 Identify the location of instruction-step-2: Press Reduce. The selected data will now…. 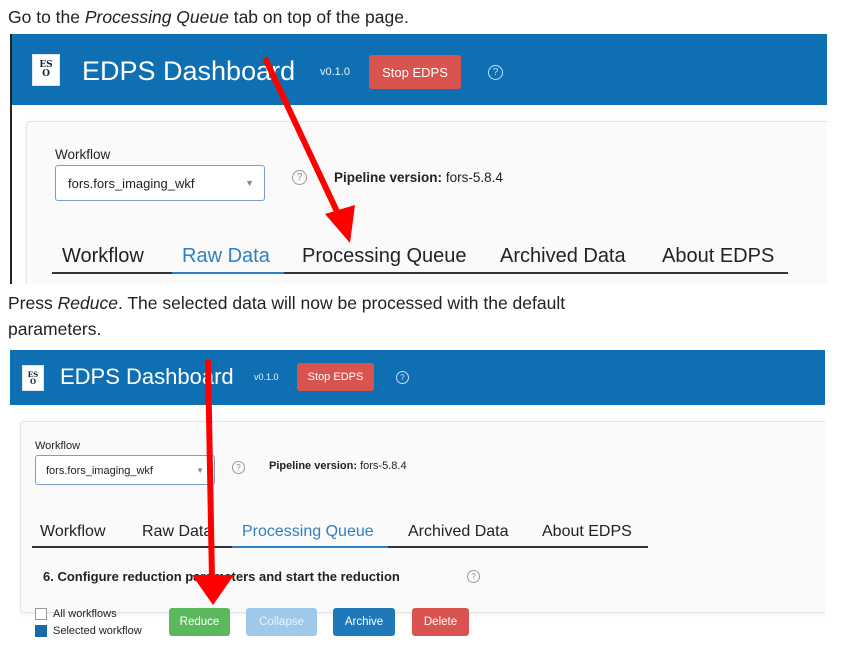
(286, 316).